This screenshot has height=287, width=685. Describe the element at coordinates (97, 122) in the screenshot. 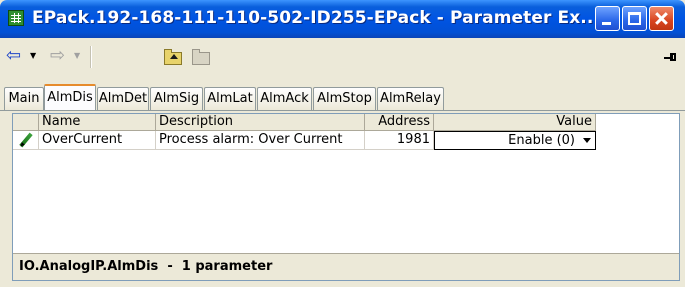

I see `column-header-name: Name` at that location.